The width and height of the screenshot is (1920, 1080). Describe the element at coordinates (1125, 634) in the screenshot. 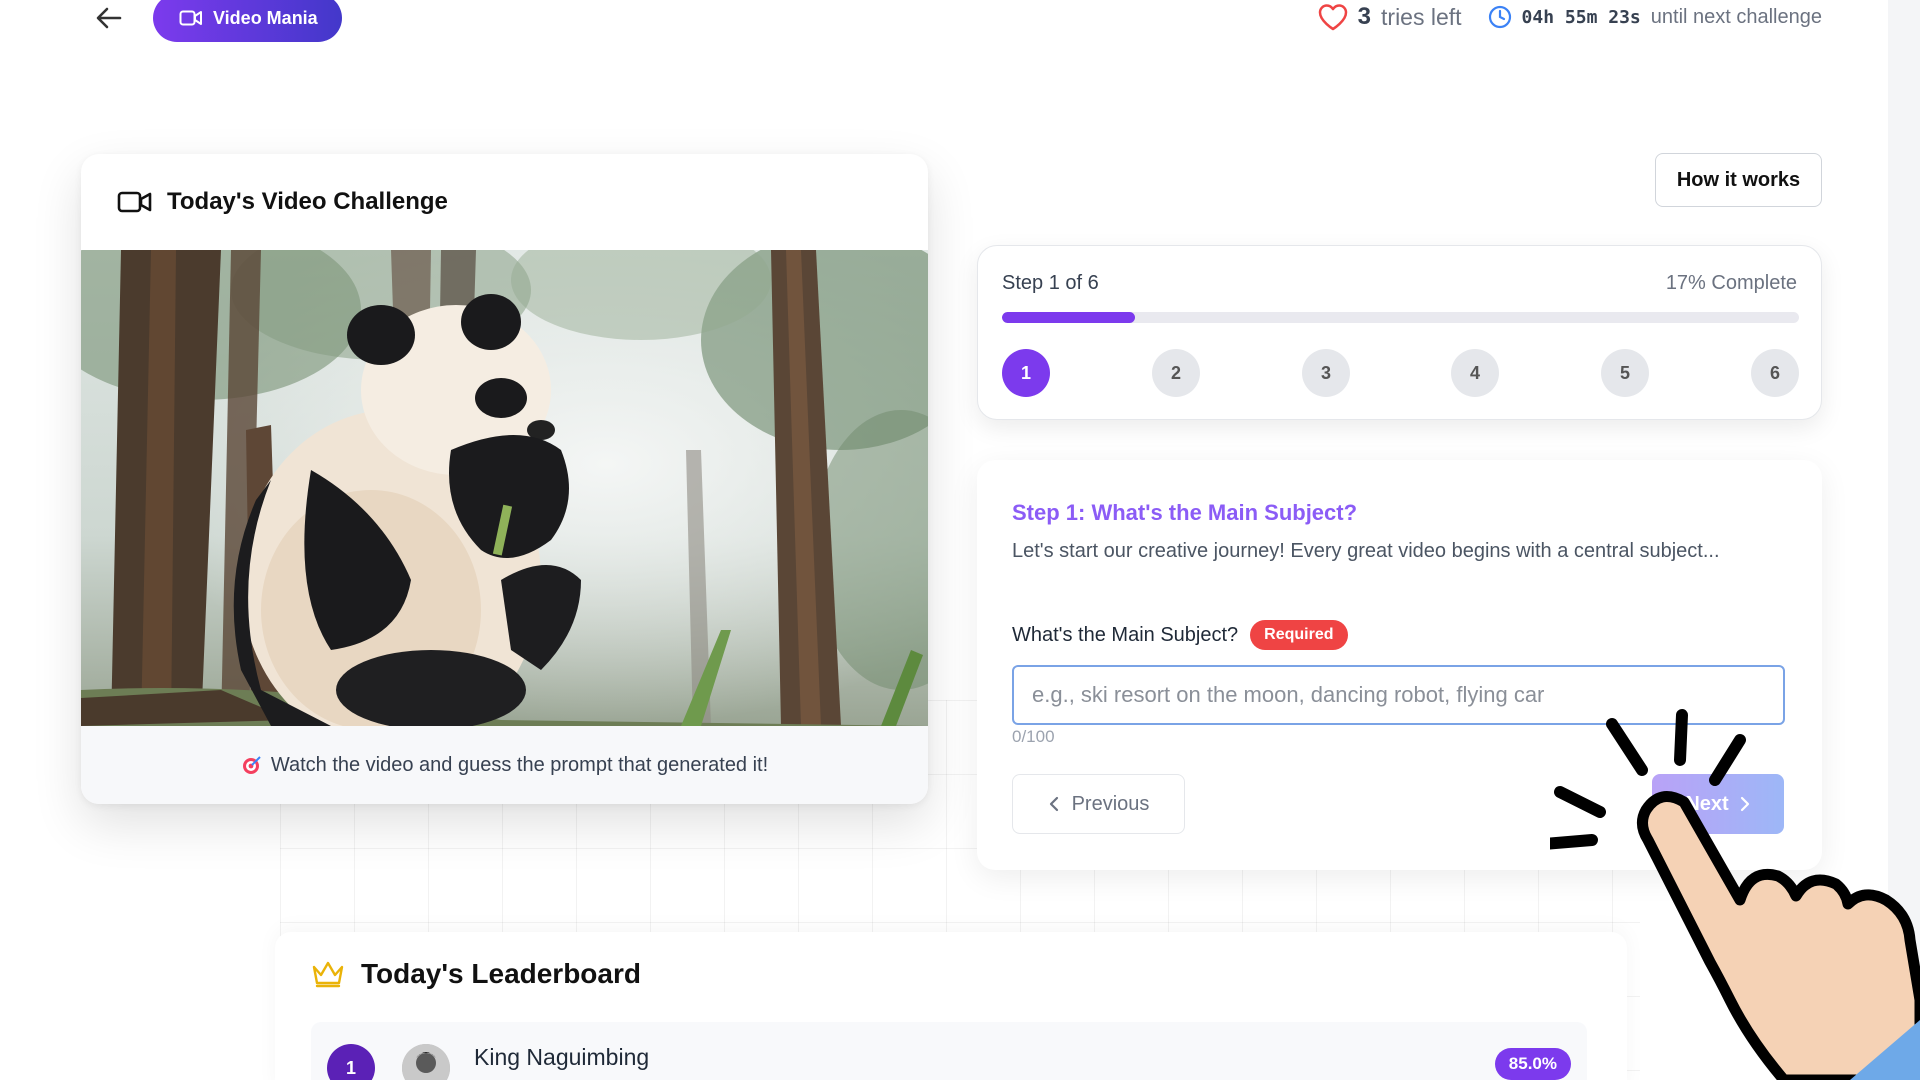

I see `subject-label-text: What's the Main Subject?` at that location.